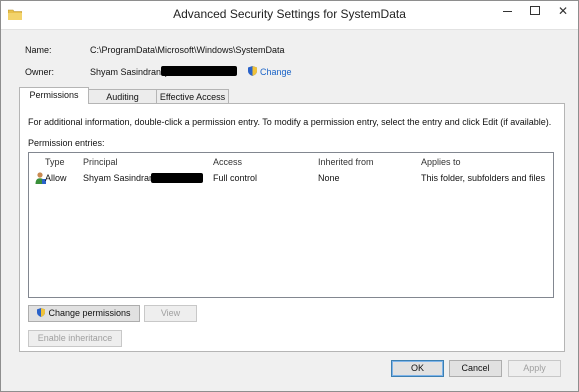  I want to click on column-header-applies-to: Applies to, so click(441, 162).